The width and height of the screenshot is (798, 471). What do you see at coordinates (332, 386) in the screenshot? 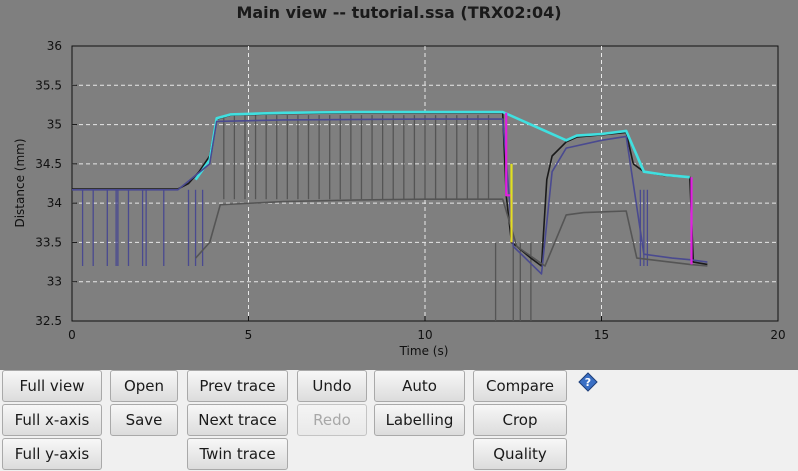
I see `undo-button: Undo` at bounding box center [332, 386].